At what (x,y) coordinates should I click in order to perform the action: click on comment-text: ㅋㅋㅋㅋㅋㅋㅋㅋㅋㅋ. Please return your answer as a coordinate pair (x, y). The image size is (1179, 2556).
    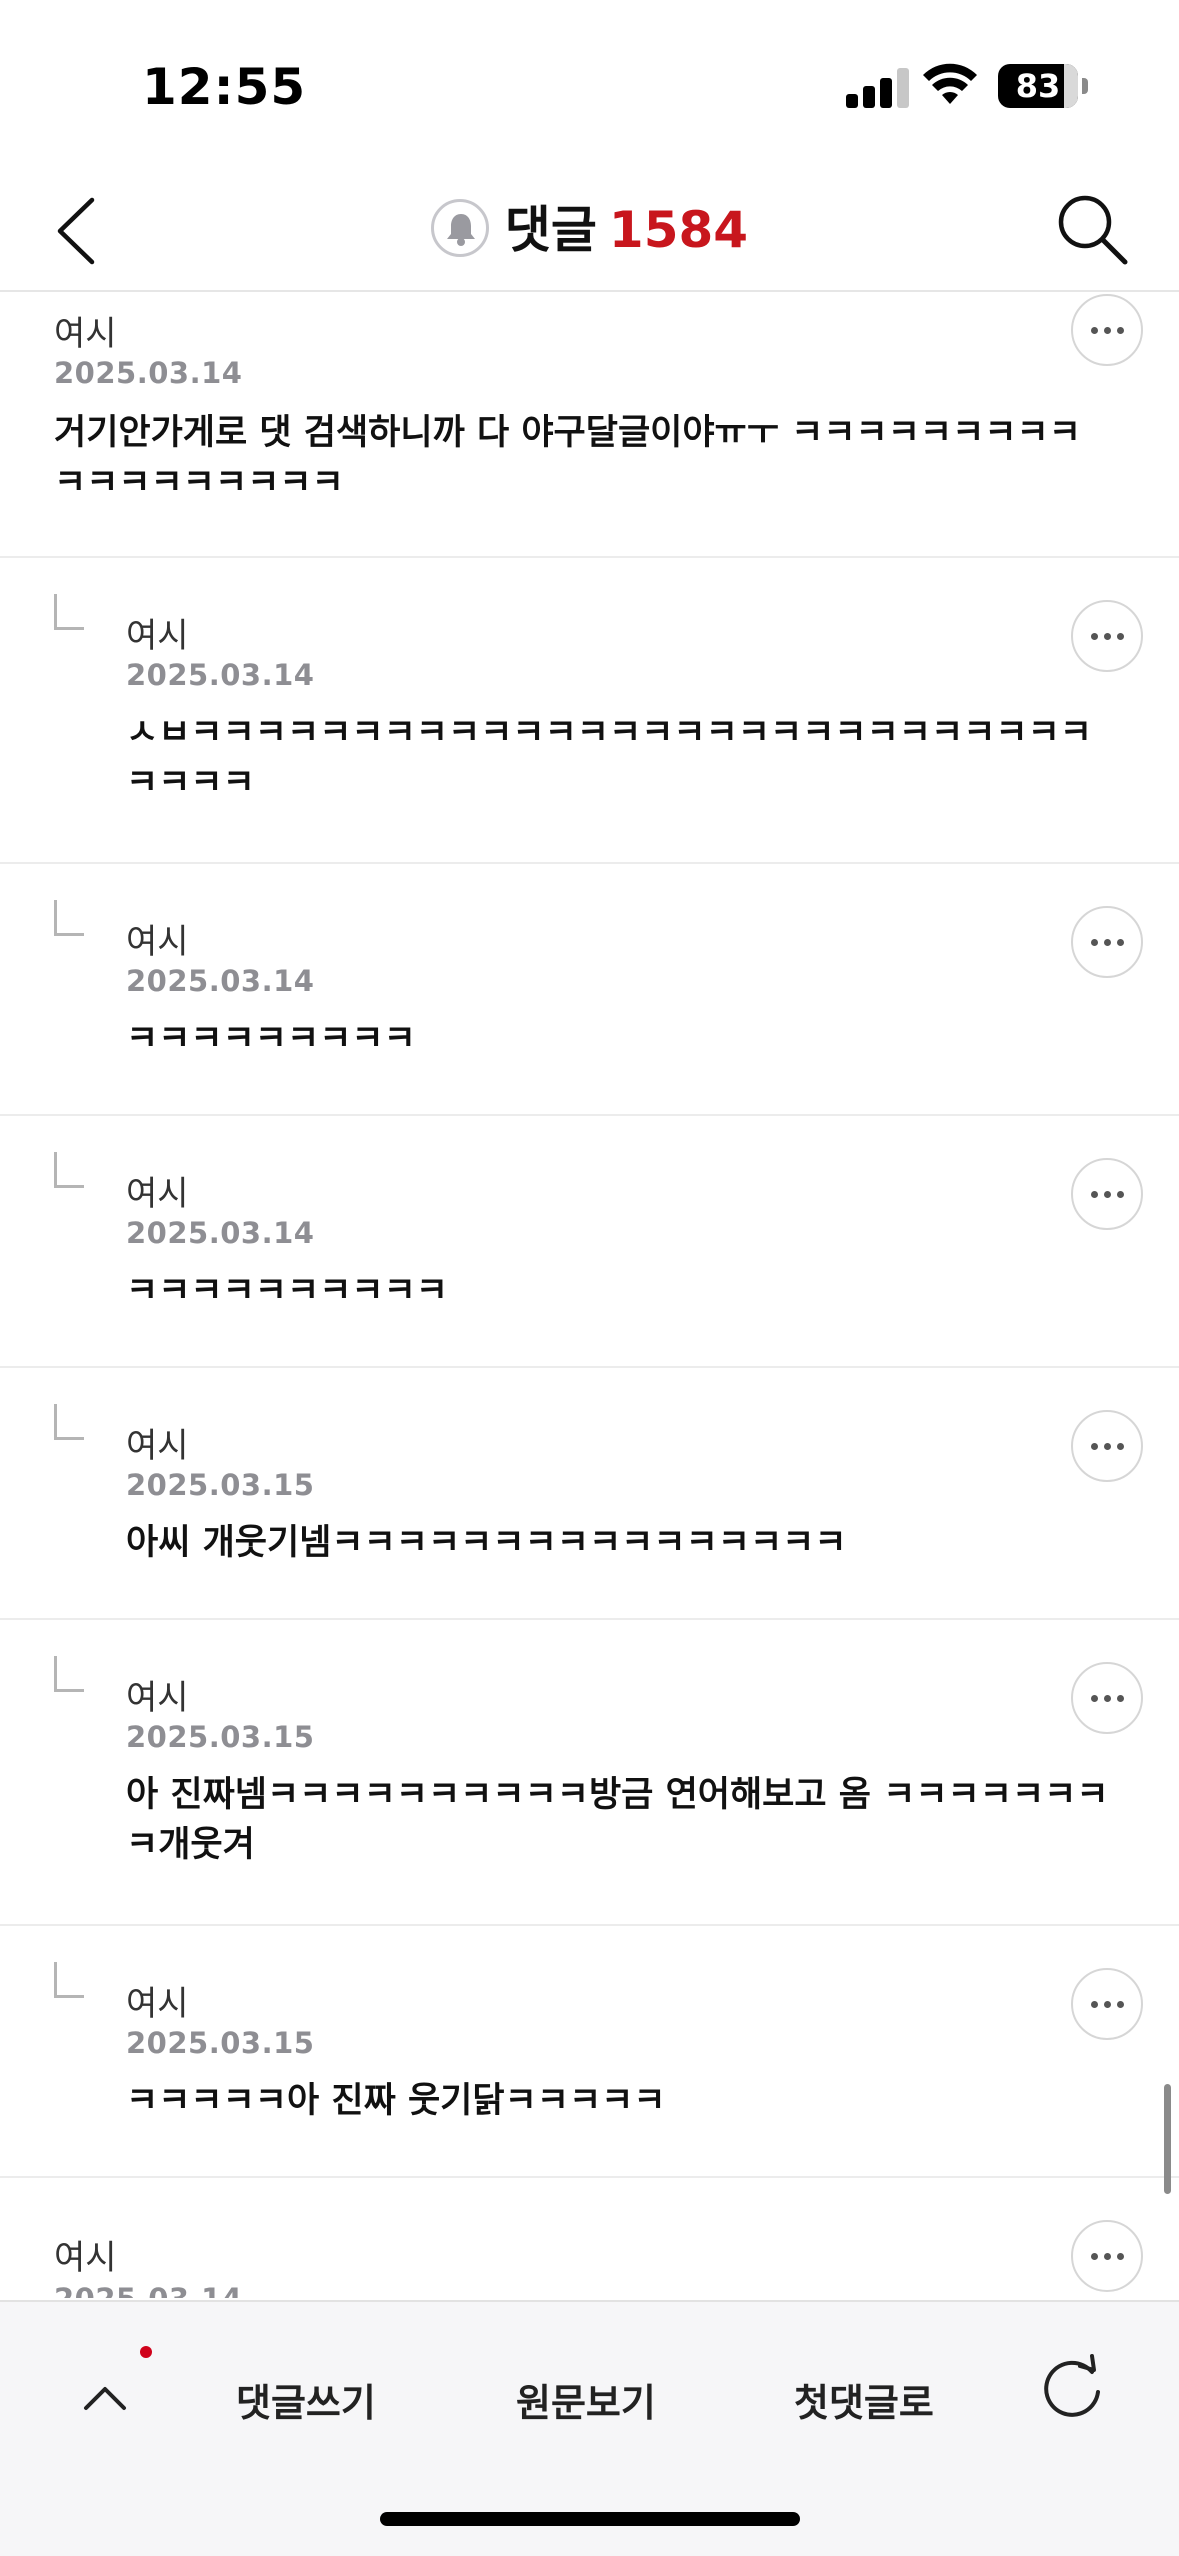
    Looking at the image, I should click on (287, 1291).